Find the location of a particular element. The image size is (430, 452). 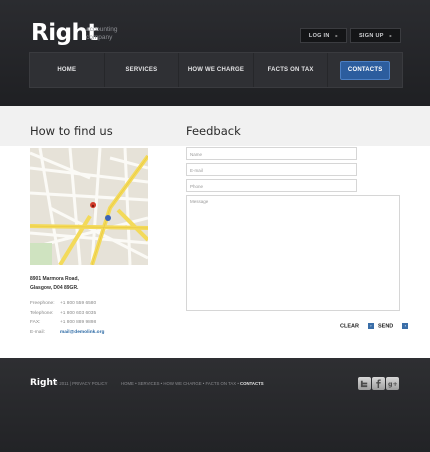

twitter-icon is located at coordinates (364, 383).